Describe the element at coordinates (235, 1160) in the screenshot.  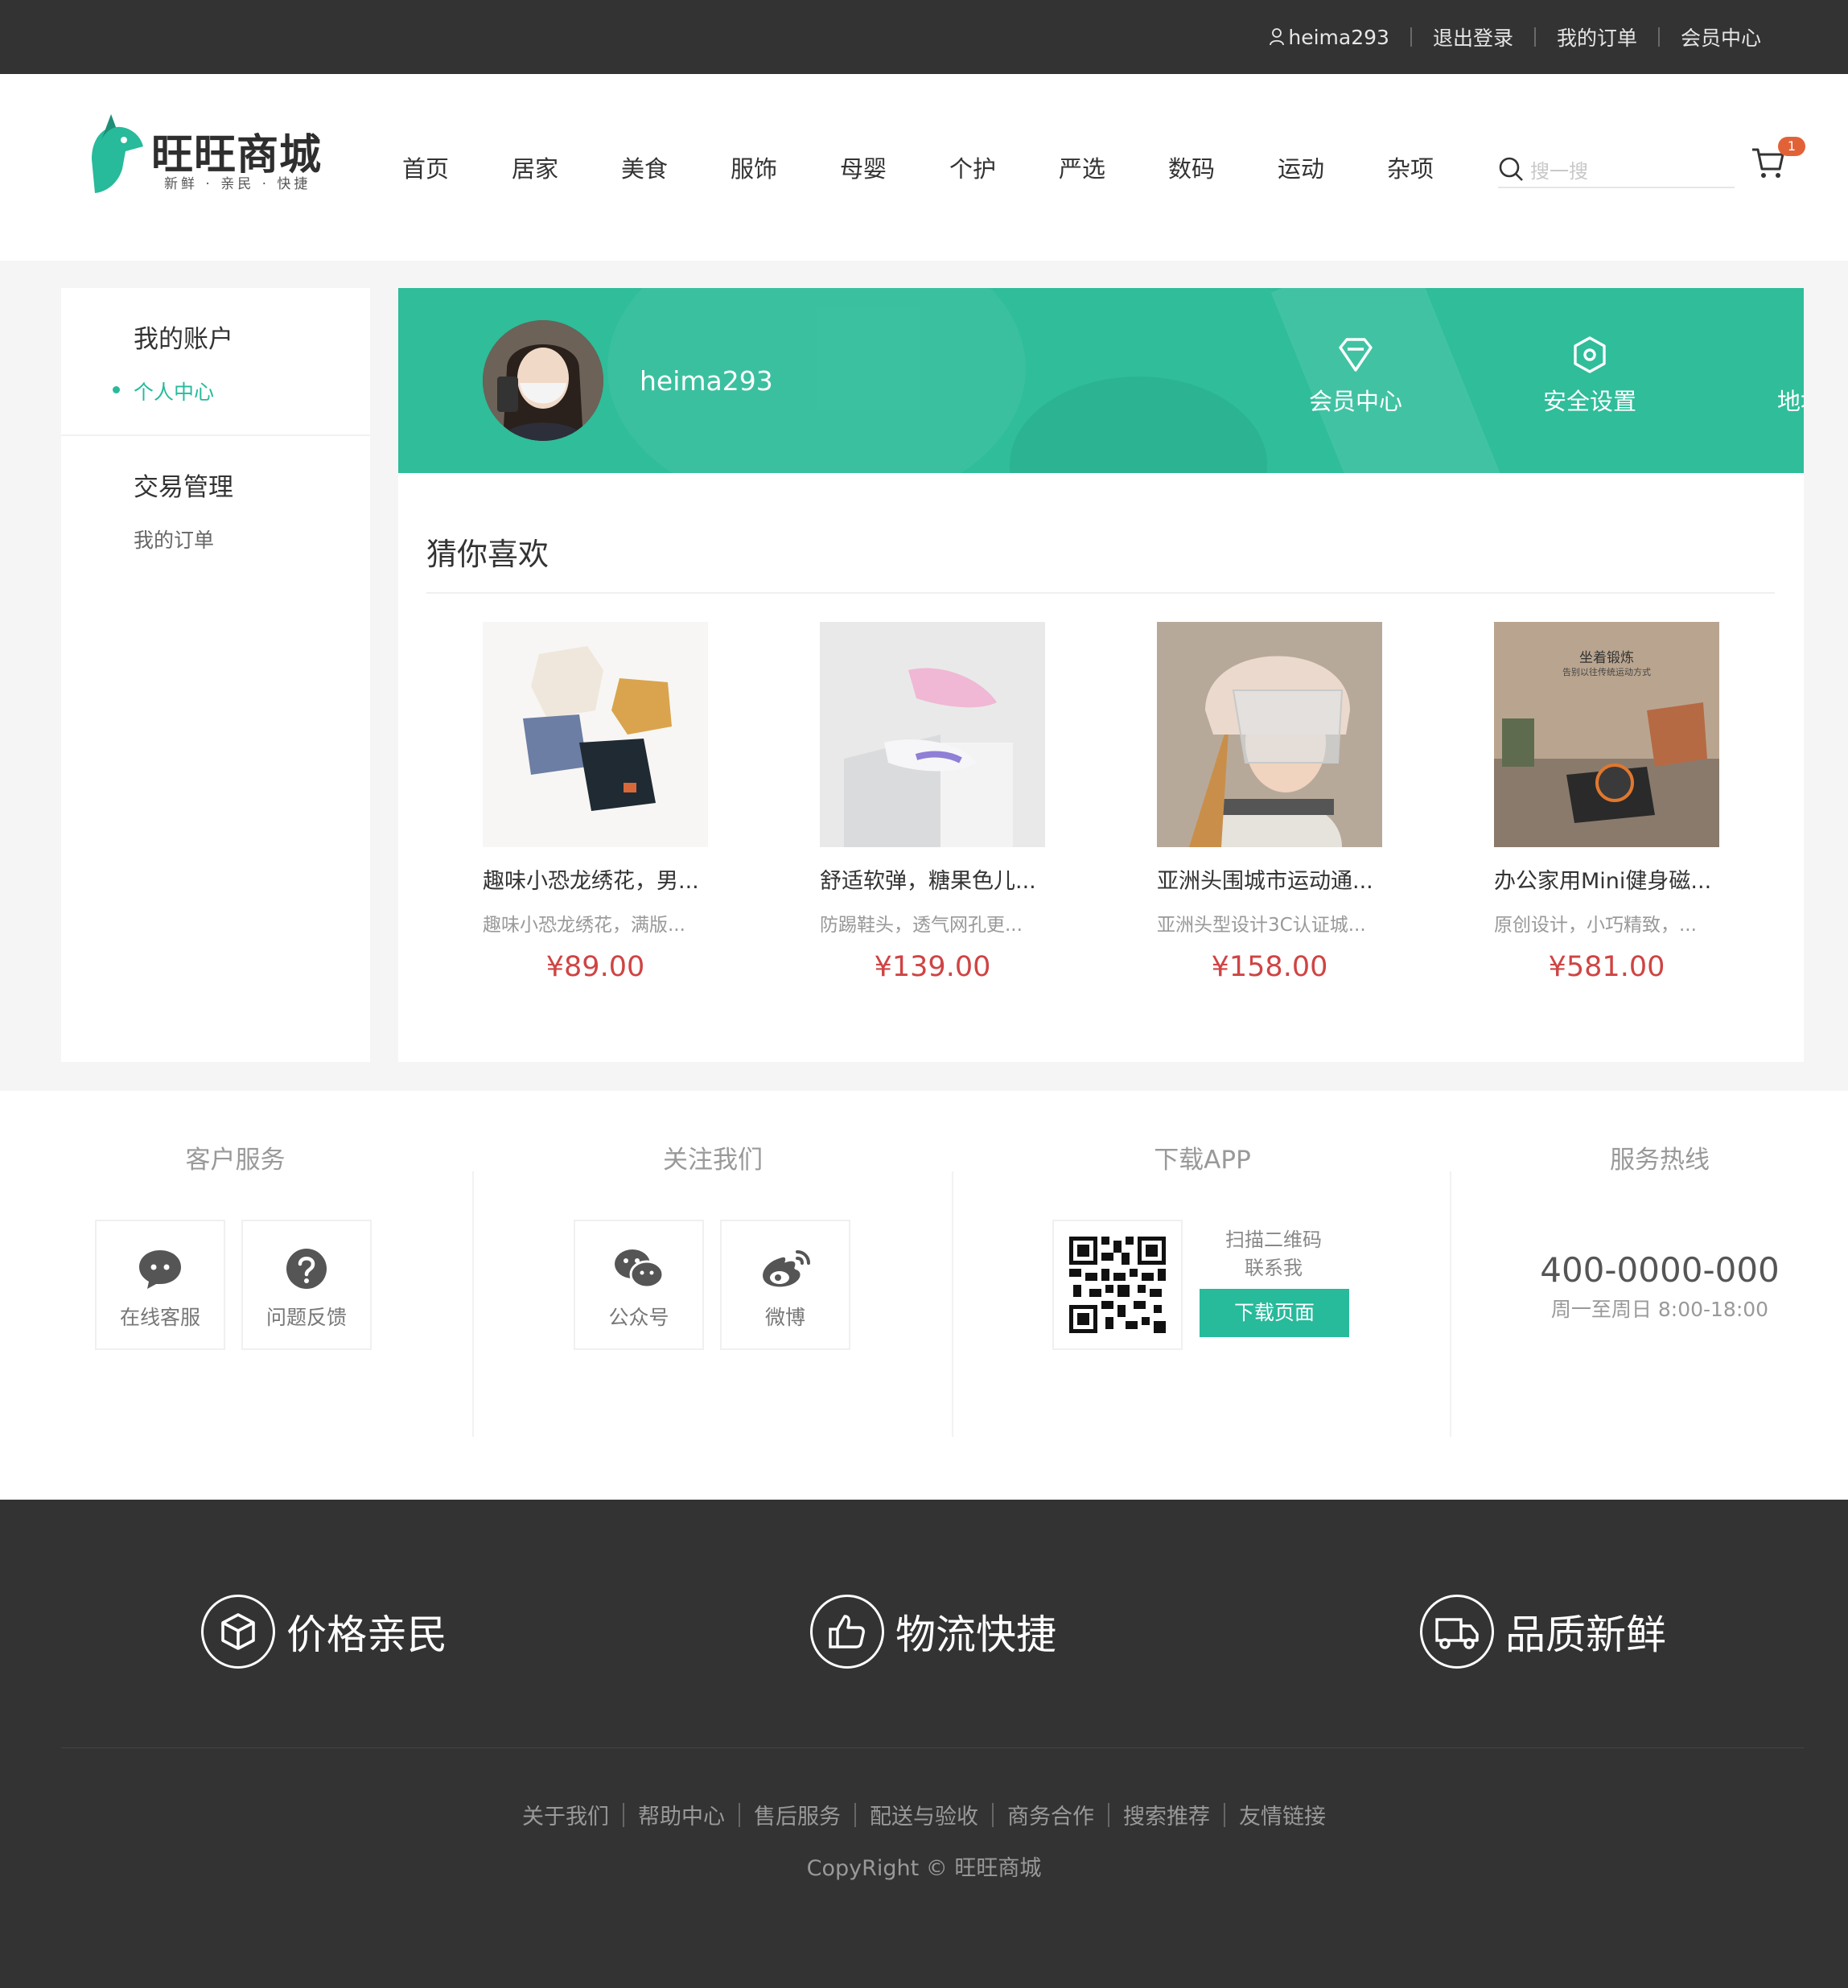
I see `column-title: 客户服务` at that location.